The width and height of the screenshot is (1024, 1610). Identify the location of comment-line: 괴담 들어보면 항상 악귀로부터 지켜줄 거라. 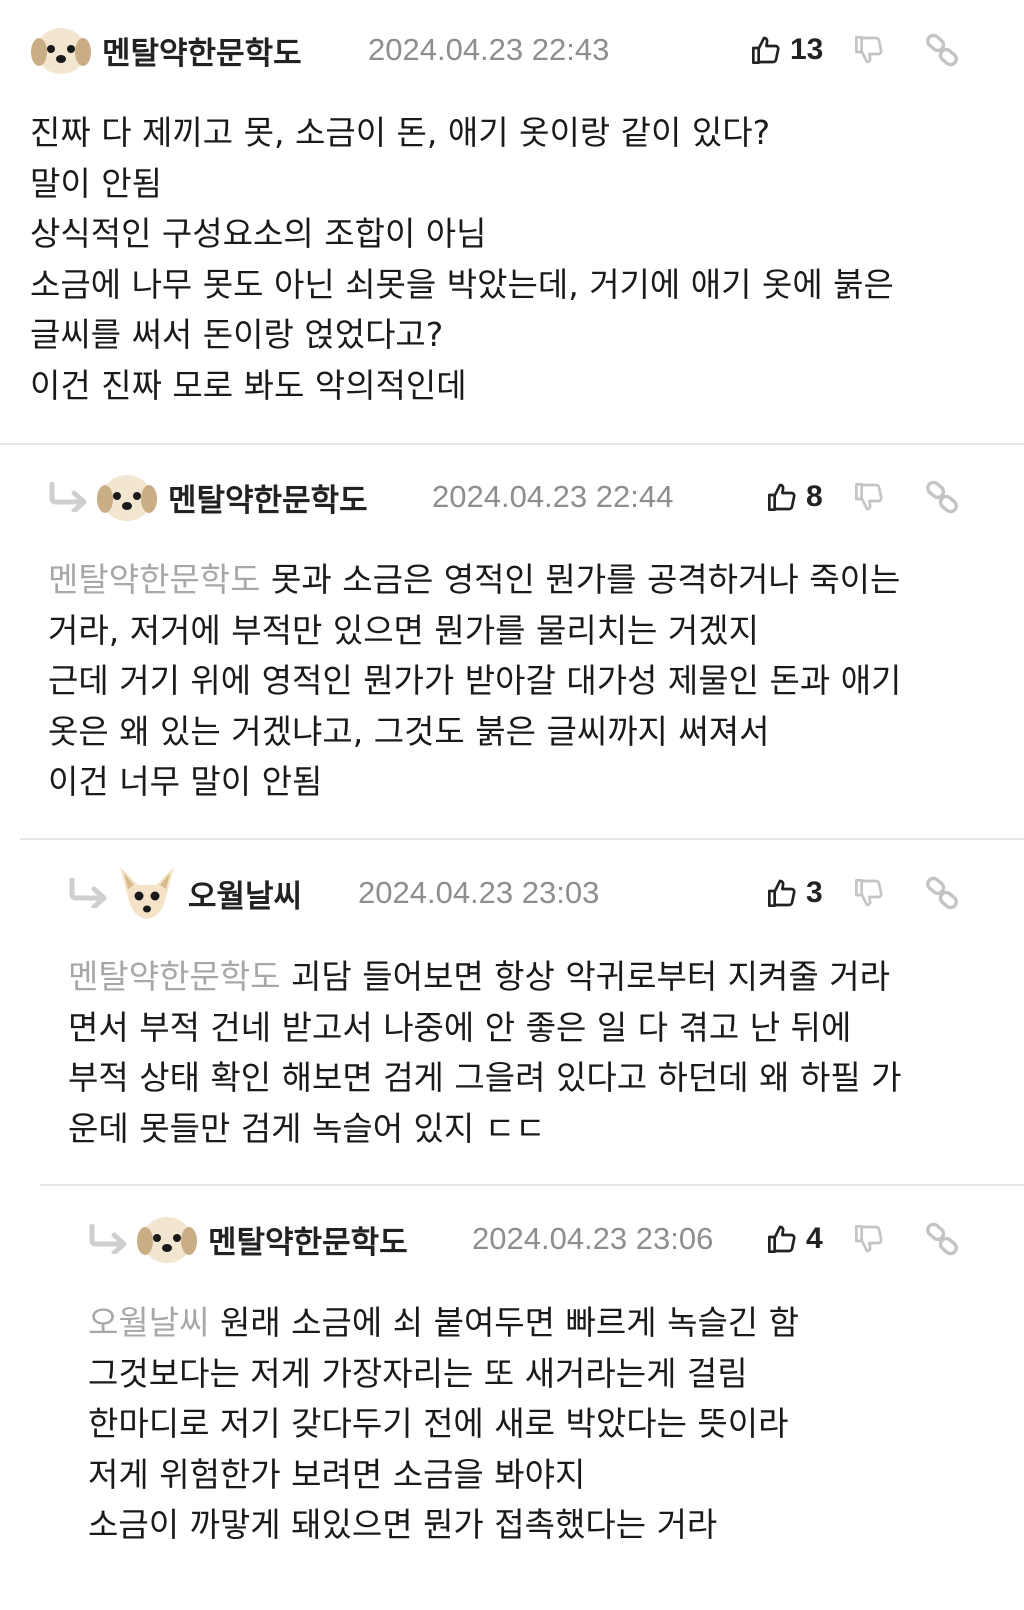
(590, 976).